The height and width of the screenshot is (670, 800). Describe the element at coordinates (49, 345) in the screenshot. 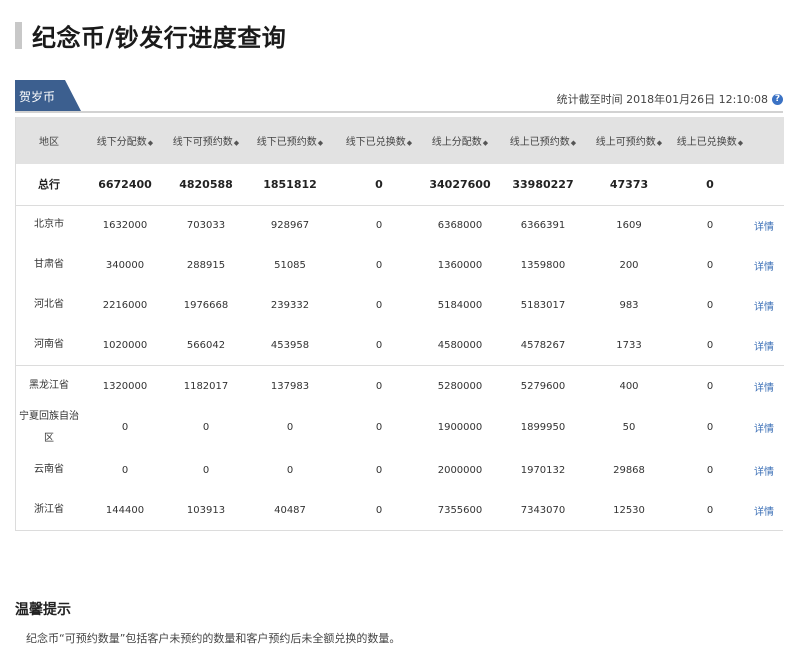

I see `region-cell: 河南省` at that location.